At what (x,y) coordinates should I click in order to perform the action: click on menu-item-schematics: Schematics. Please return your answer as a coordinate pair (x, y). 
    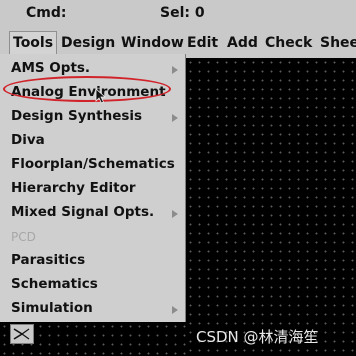
    Looking at the image, I should click on (54, 284).